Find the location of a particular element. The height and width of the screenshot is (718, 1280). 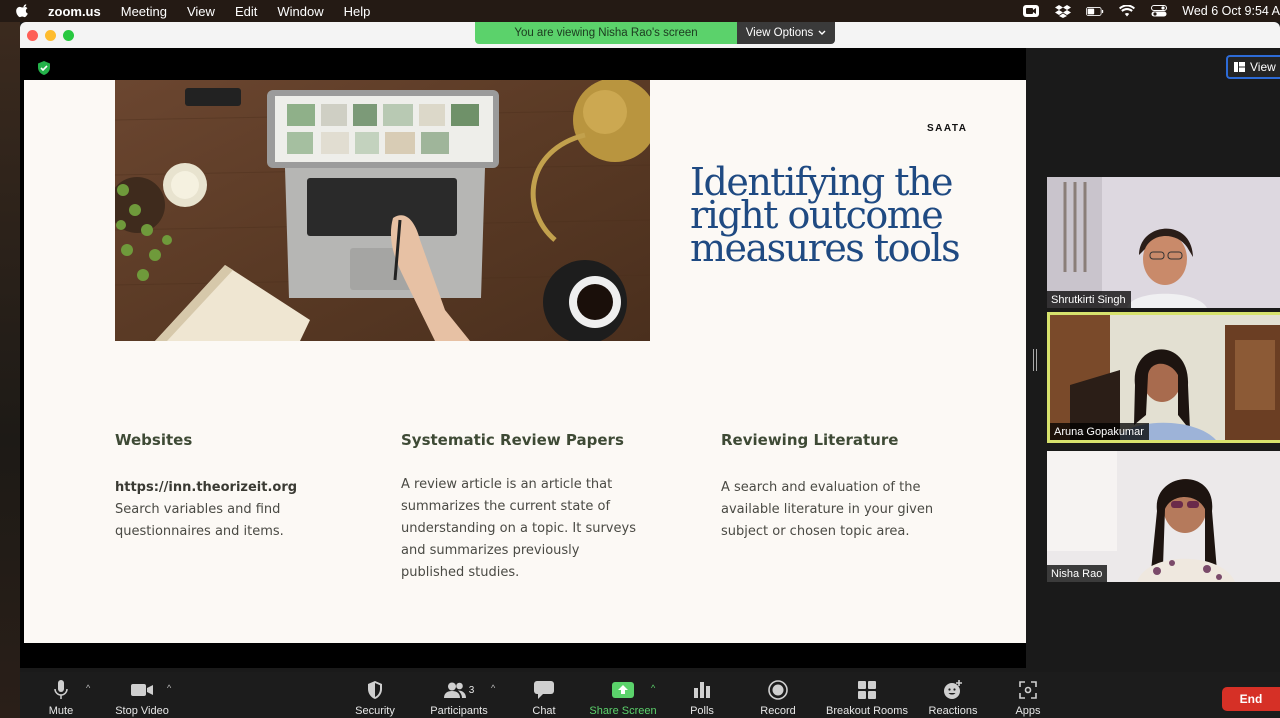

participant-video-tile: Shrutkirti Singh is located at coordinates (1163, 242).